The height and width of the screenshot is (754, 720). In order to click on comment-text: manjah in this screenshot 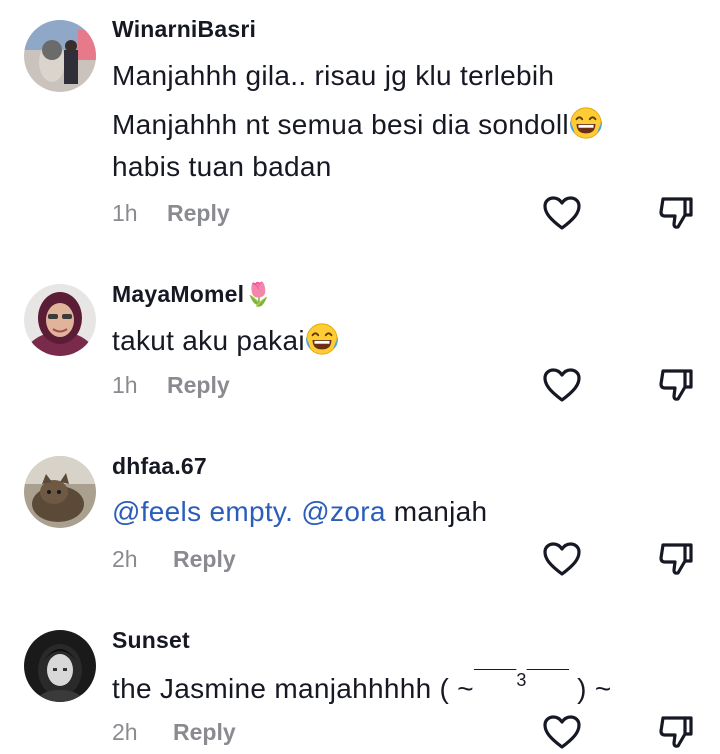, I will do `click(440, 511)`.